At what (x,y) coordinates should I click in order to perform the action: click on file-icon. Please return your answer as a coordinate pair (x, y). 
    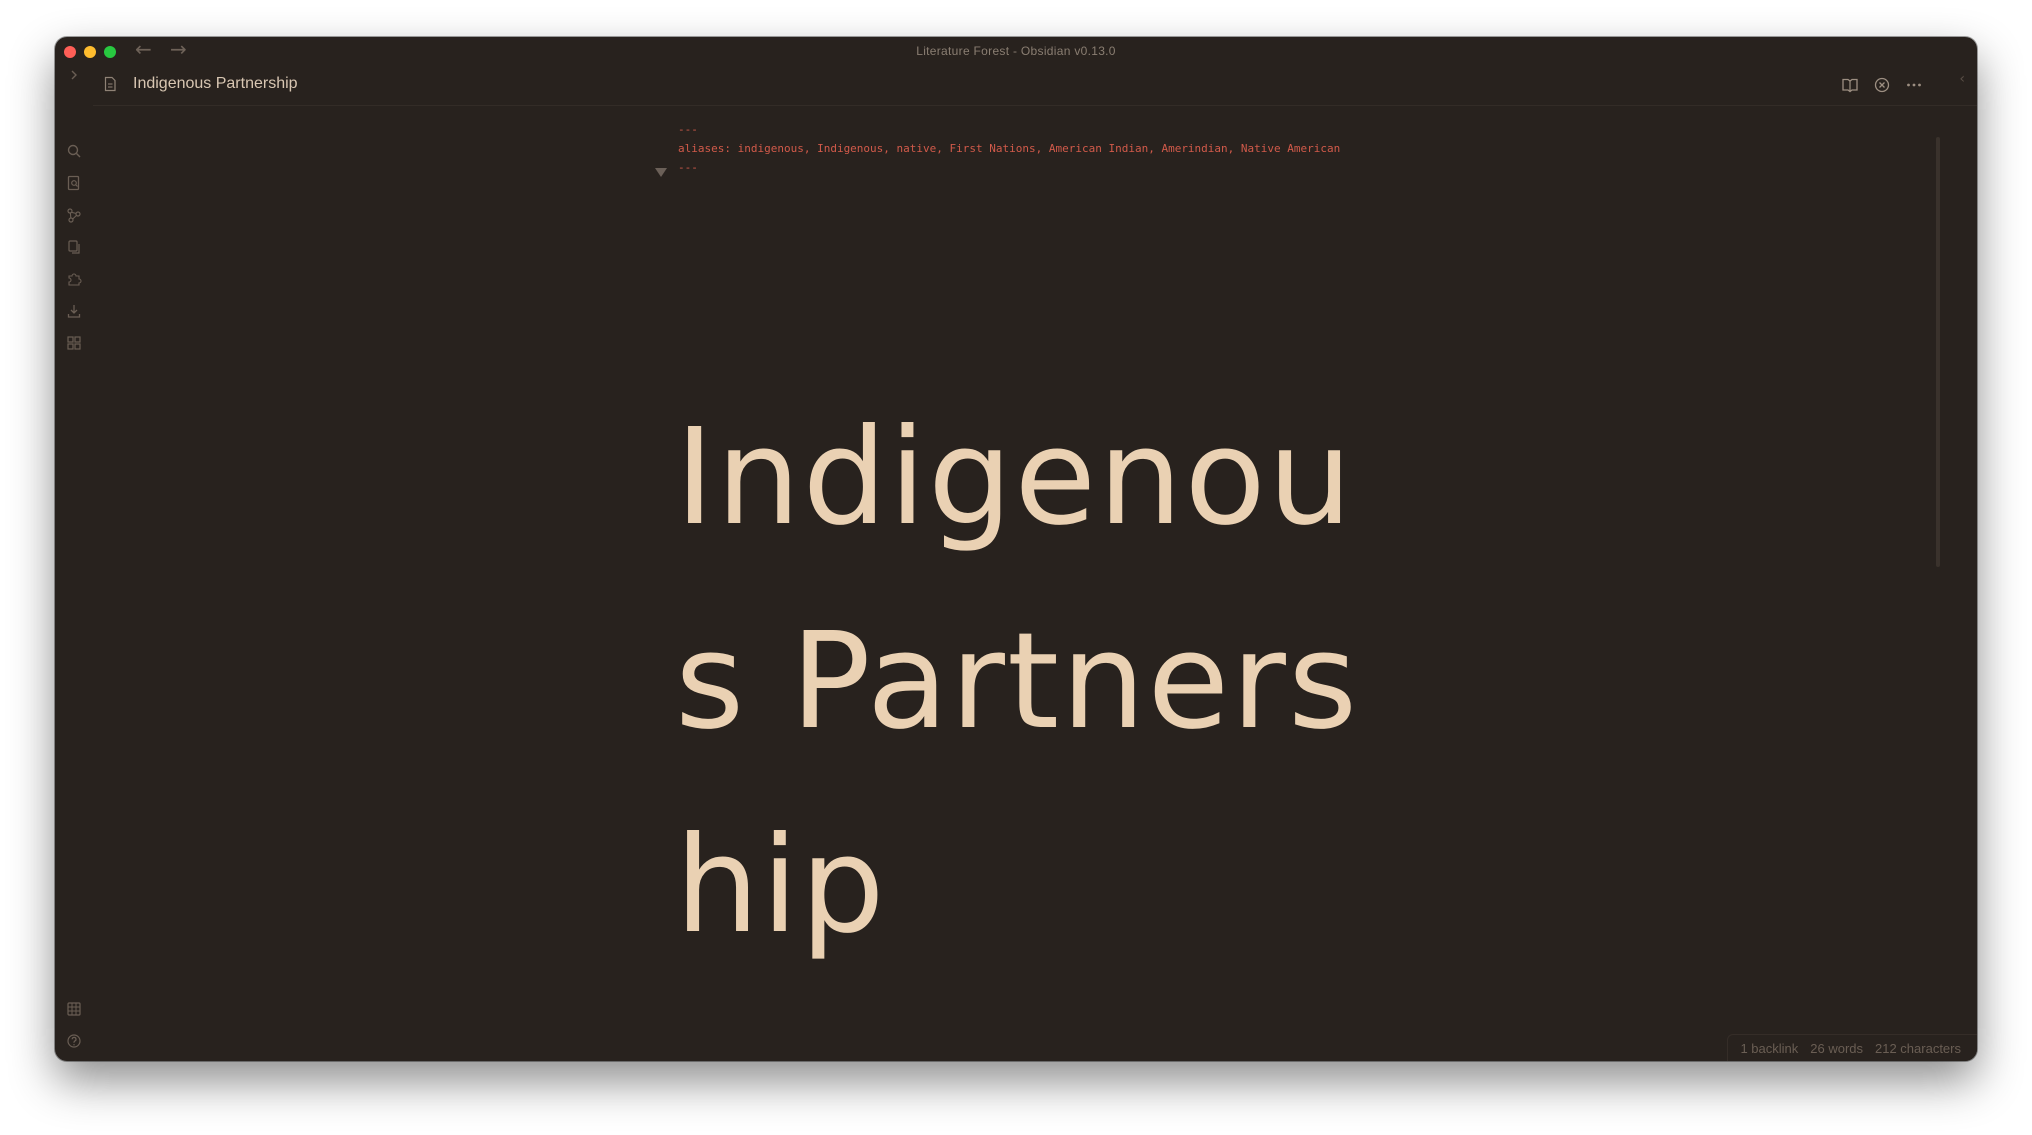
    Looking at the image, I should click on (110, 84).